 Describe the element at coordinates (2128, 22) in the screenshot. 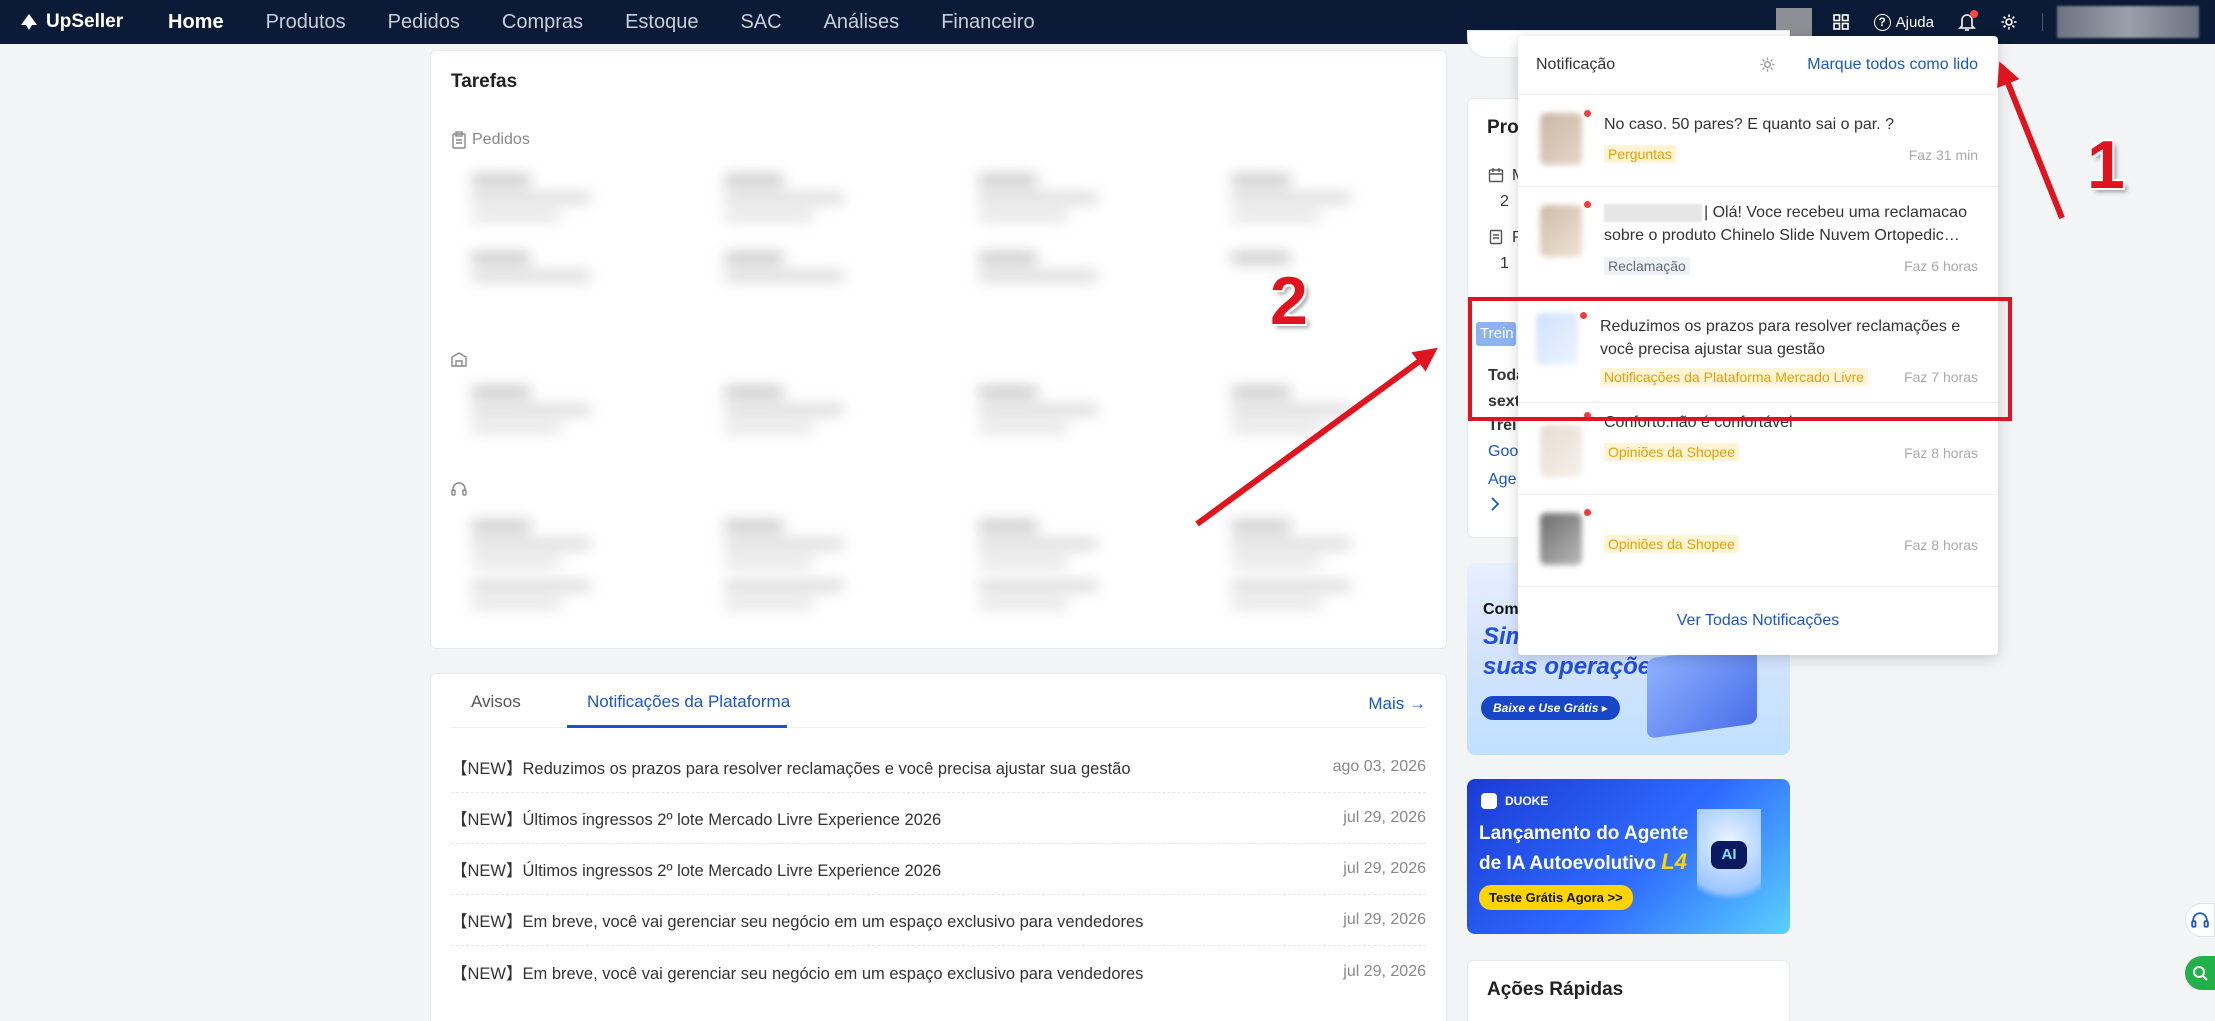

I see `user-account-menu` at that location.